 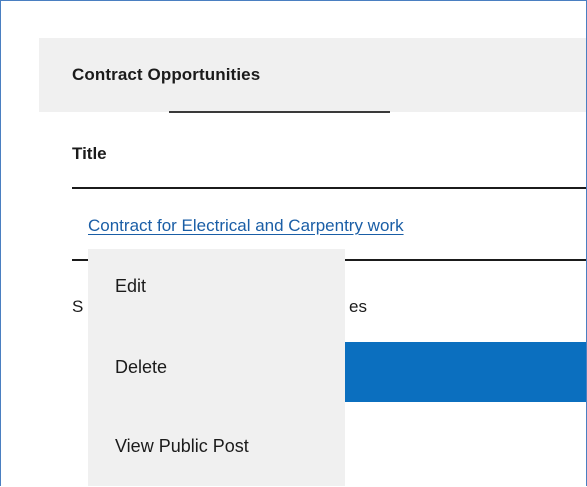 I want to click on menu-item-edit: Edit, so click(x=130, y=286).